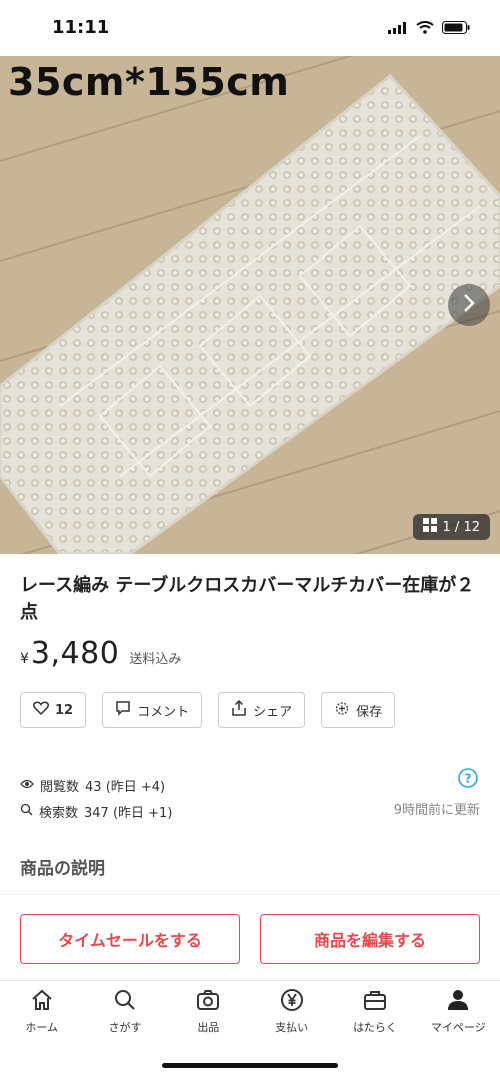 The width and height of the screenshot is (500, 1080). Describe the element at coordinates (60, 787) in the screenshot. I see `views-label: 閲覧数` at that location.